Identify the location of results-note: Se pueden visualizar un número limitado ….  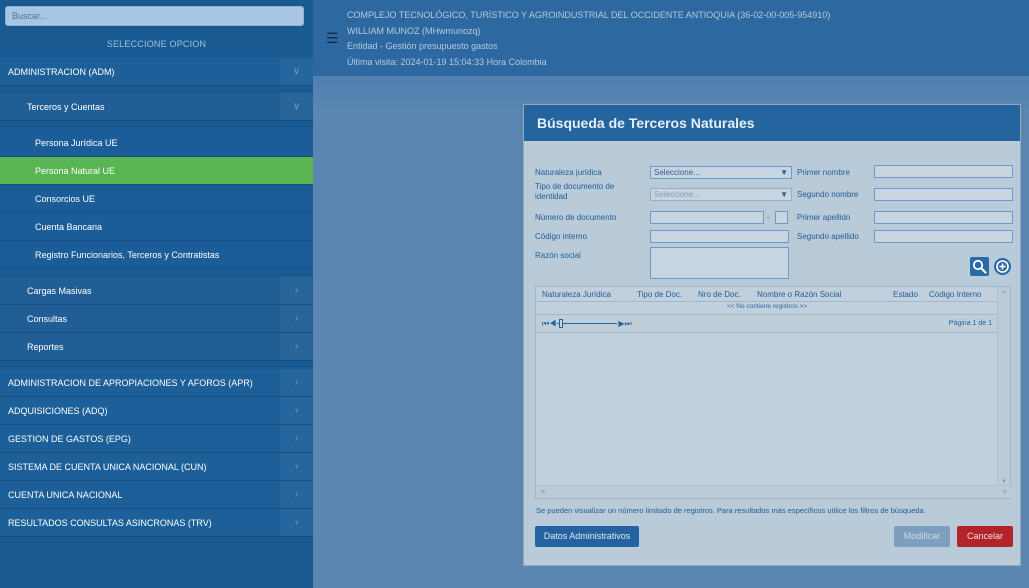
(731, 510).